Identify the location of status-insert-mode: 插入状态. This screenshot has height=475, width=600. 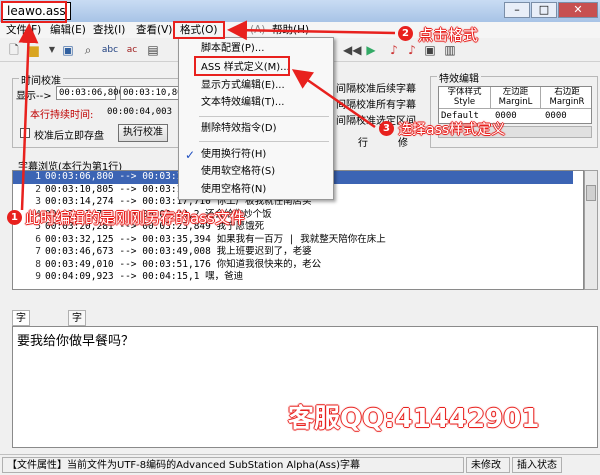
(537, 465).